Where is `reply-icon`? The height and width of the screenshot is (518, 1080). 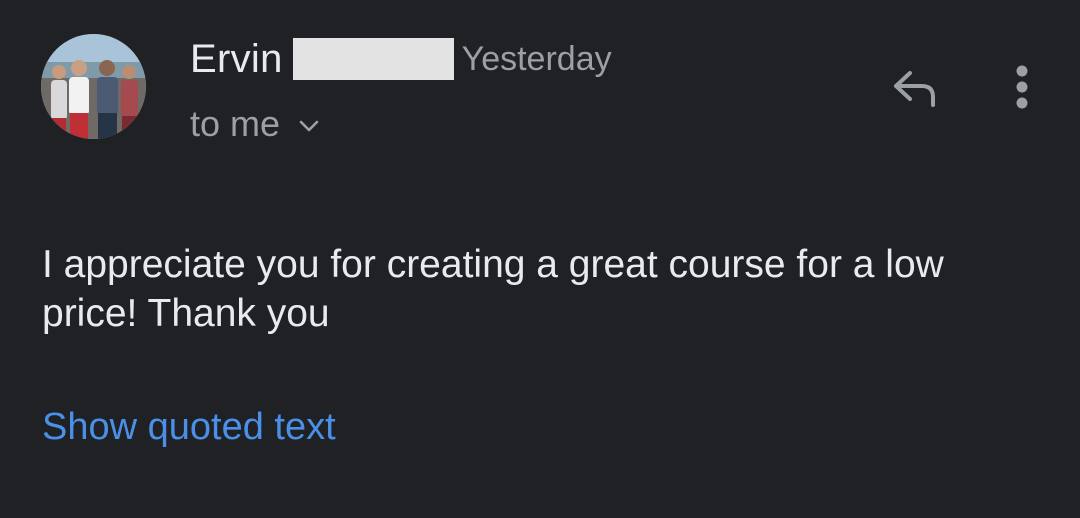
reply-icon is located at coordinates (914, 89).